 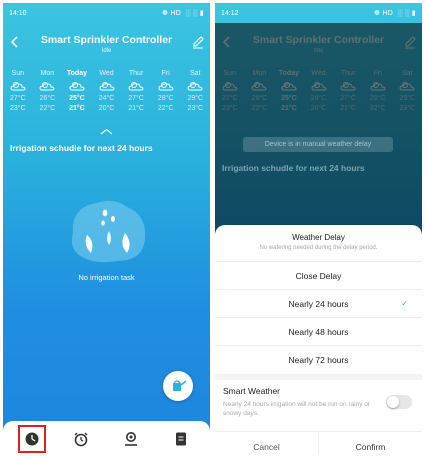 I want to click on day-name: Today, so click(x=76, y=73).